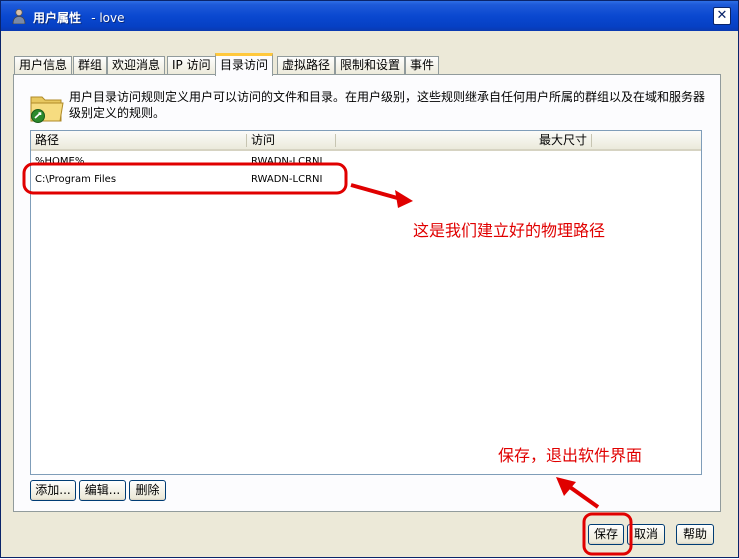 The width and height of the screenshot is (739, 559). I want to click on window-title-main: 用户属性, so click(57, 18).